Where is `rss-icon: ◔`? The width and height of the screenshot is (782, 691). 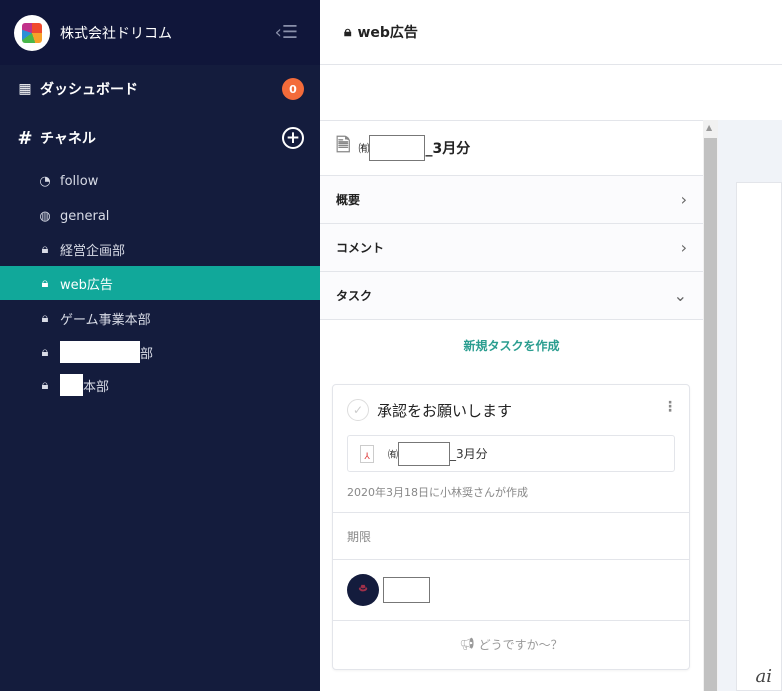
rss-icon: ◔ is located at coordinates (45, 181).